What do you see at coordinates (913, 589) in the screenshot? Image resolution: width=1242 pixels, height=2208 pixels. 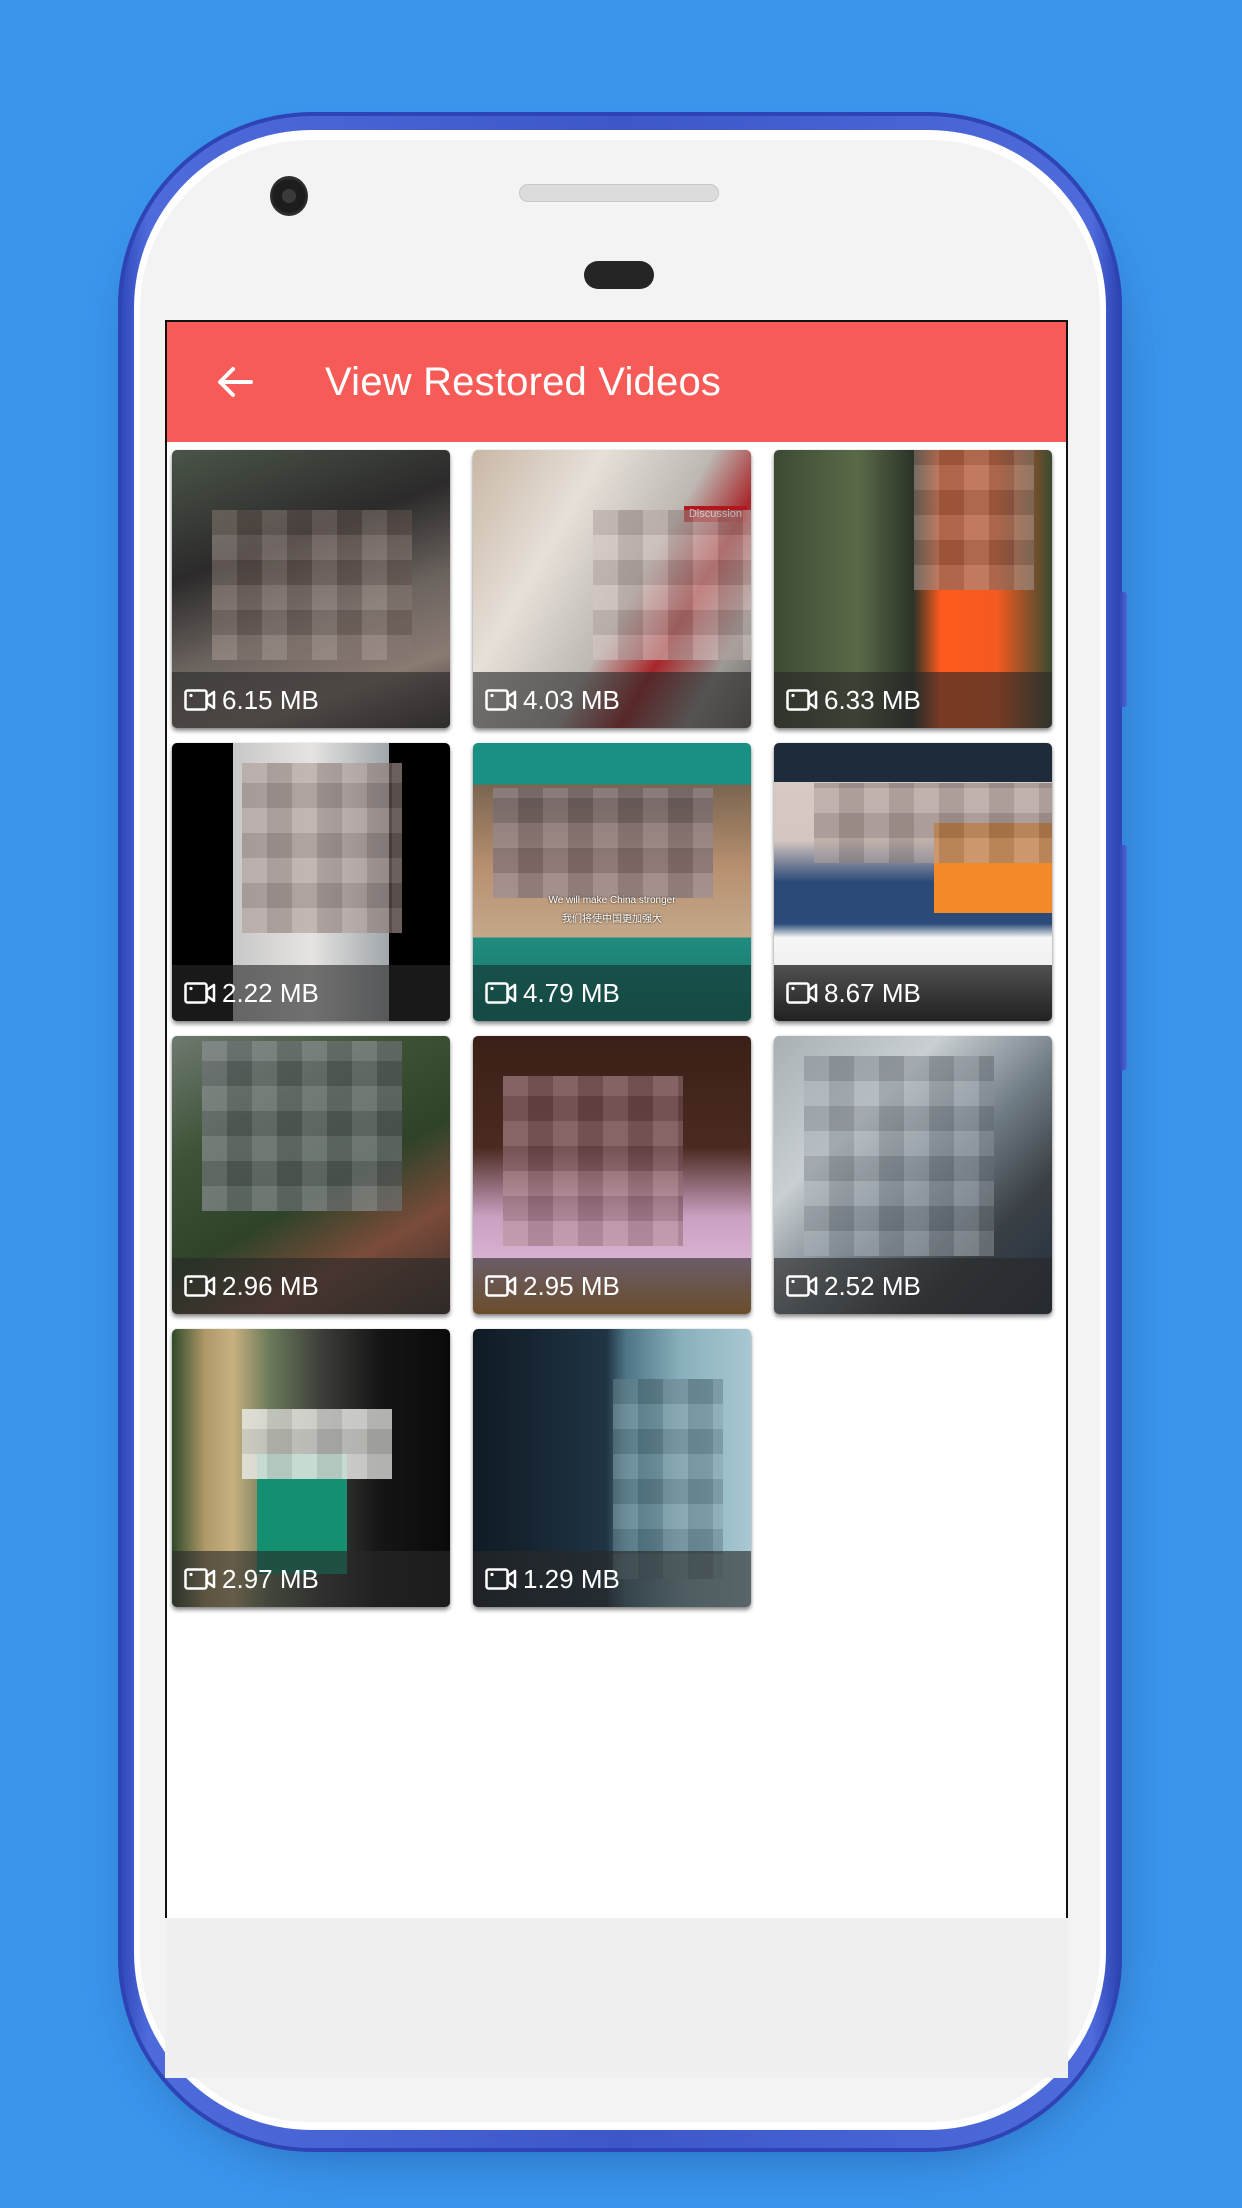 I see `video-item: 6.33 MB` at bounding box center [913, 589].